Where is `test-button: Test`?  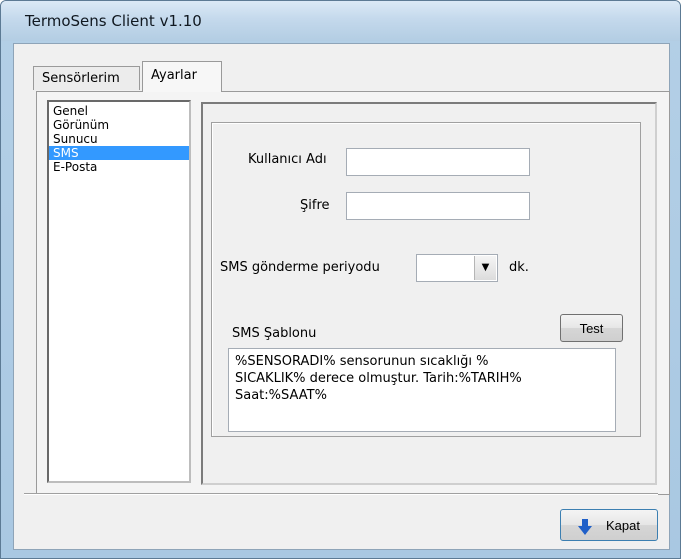 test-button: Test is located at coordinates (591, 328).